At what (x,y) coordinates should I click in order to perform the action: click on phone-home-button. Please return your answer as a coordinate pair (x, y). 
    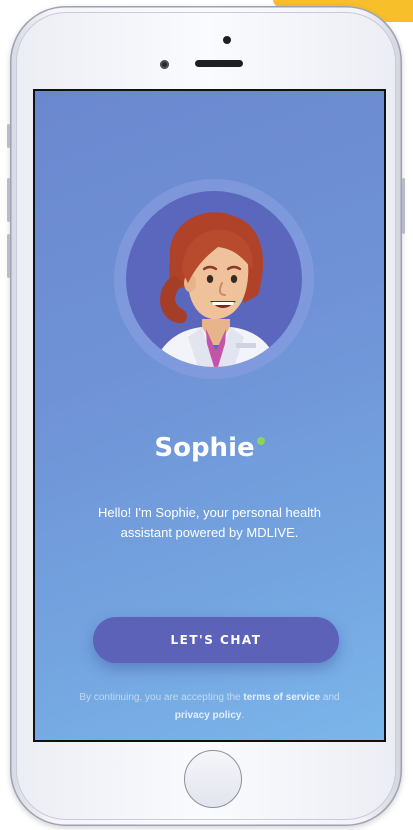
    Looking at the image, I should click on (213, 779).